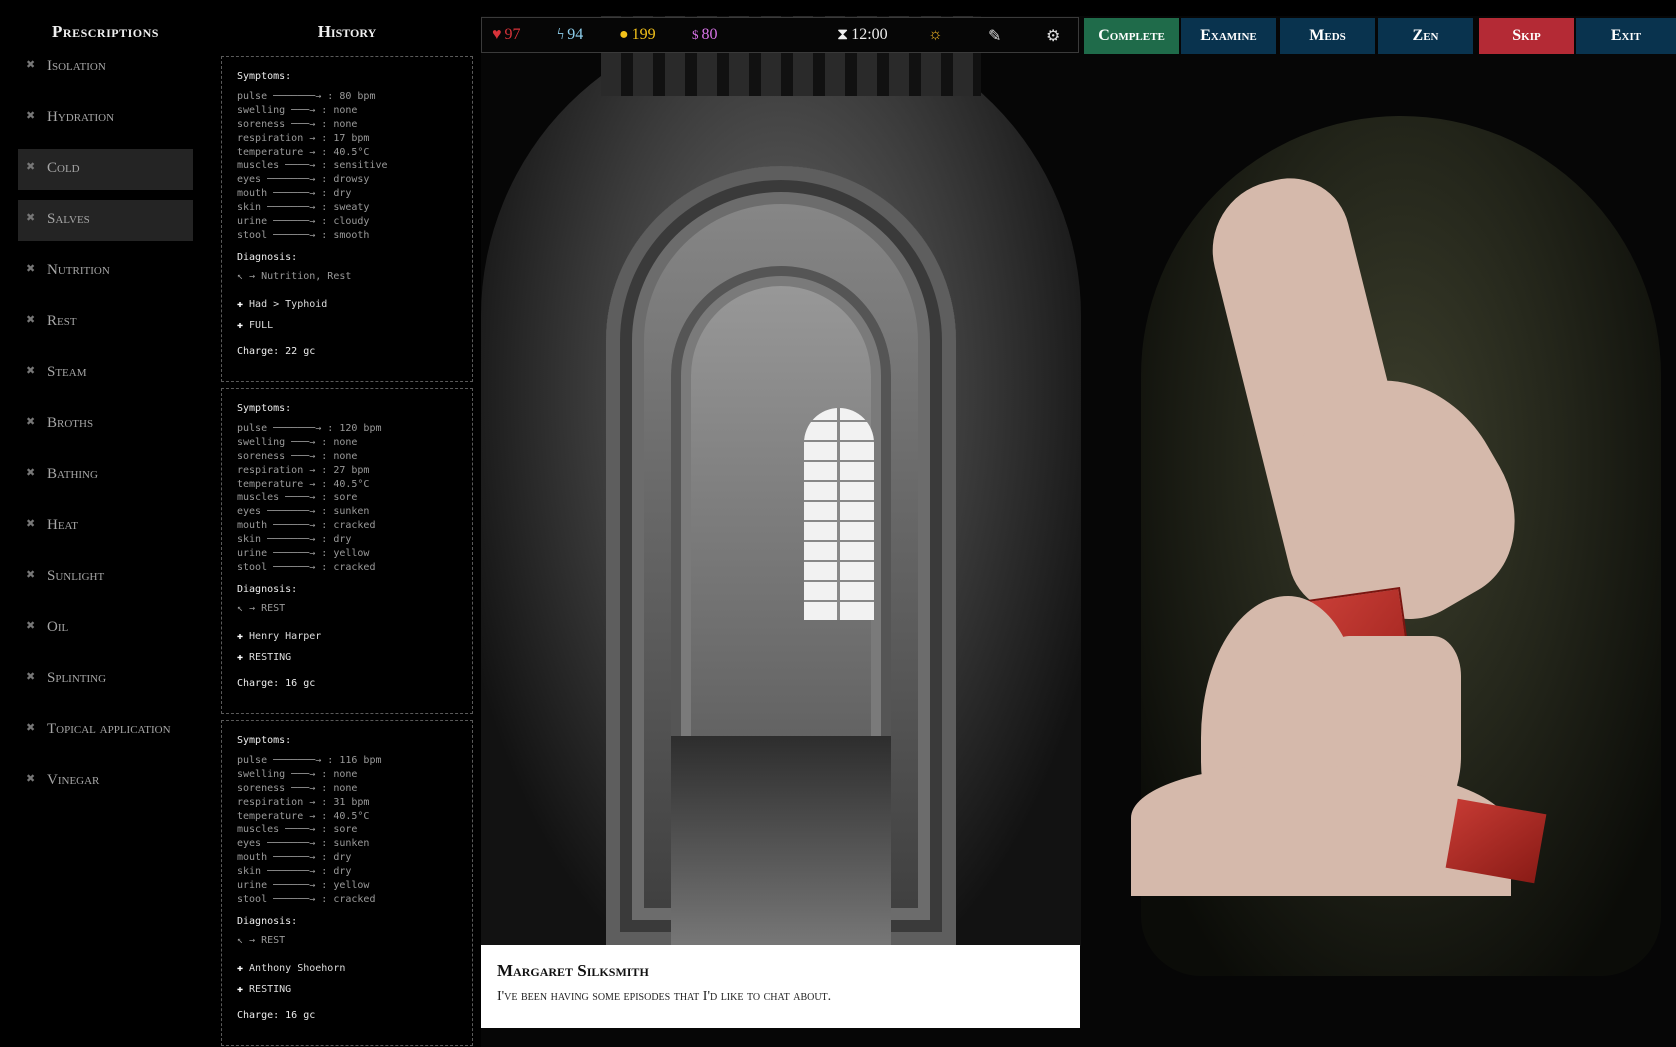 Image resolution: width=1676 pixels, height=1047 pixels. I want to click on prescription-item: ✖ Broths, so click(105, 424).